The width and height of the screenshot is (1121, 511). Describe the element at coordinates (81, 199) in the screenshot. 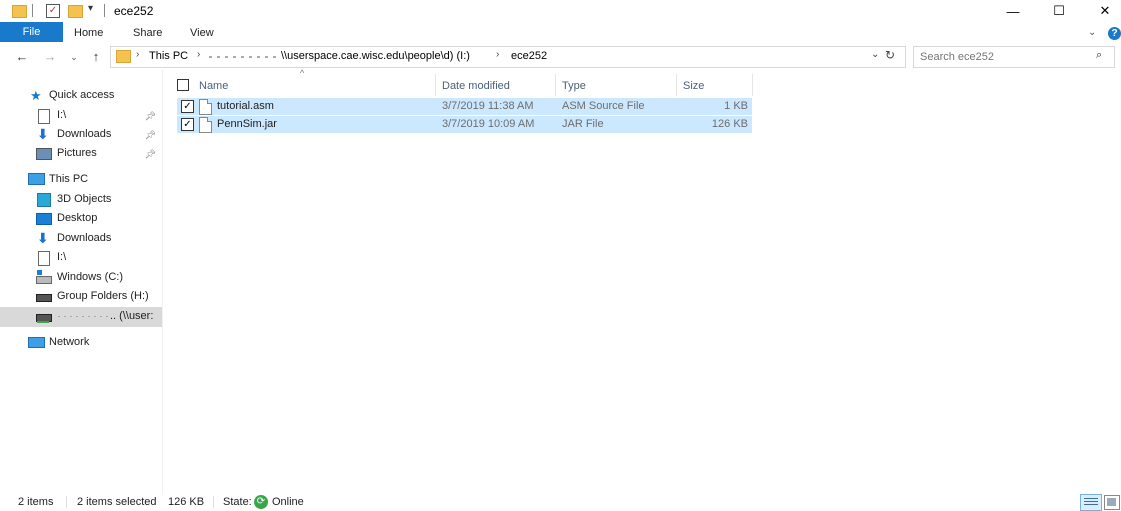

I see `nav-3d-objects: 3D Objects` at that location.